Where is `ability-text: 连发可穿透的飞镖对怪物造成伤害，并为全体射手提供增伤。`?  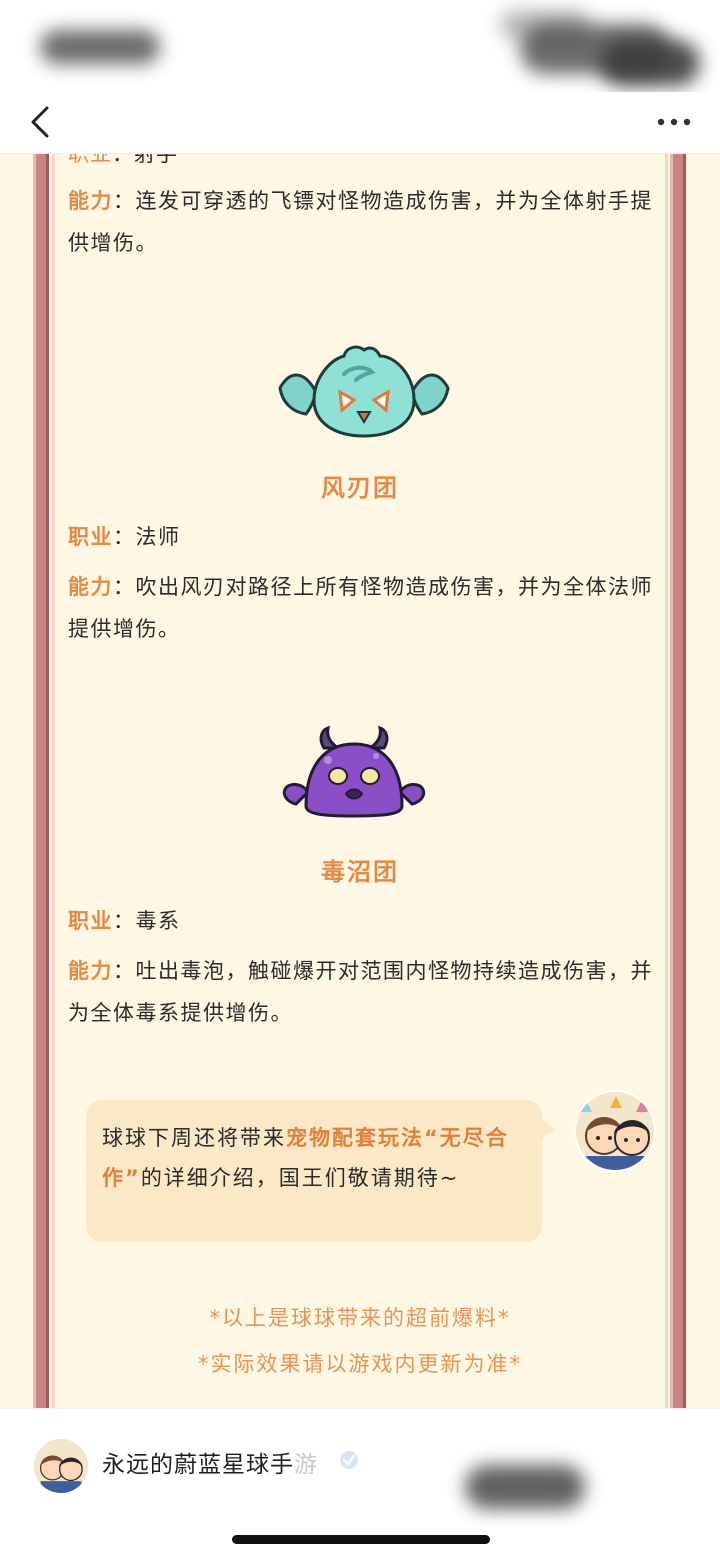 ability-text: 连发可穿透的飞镖对怪物造成伤害，并为全体射手提供增伤。 is located at coordinates (360, 222).